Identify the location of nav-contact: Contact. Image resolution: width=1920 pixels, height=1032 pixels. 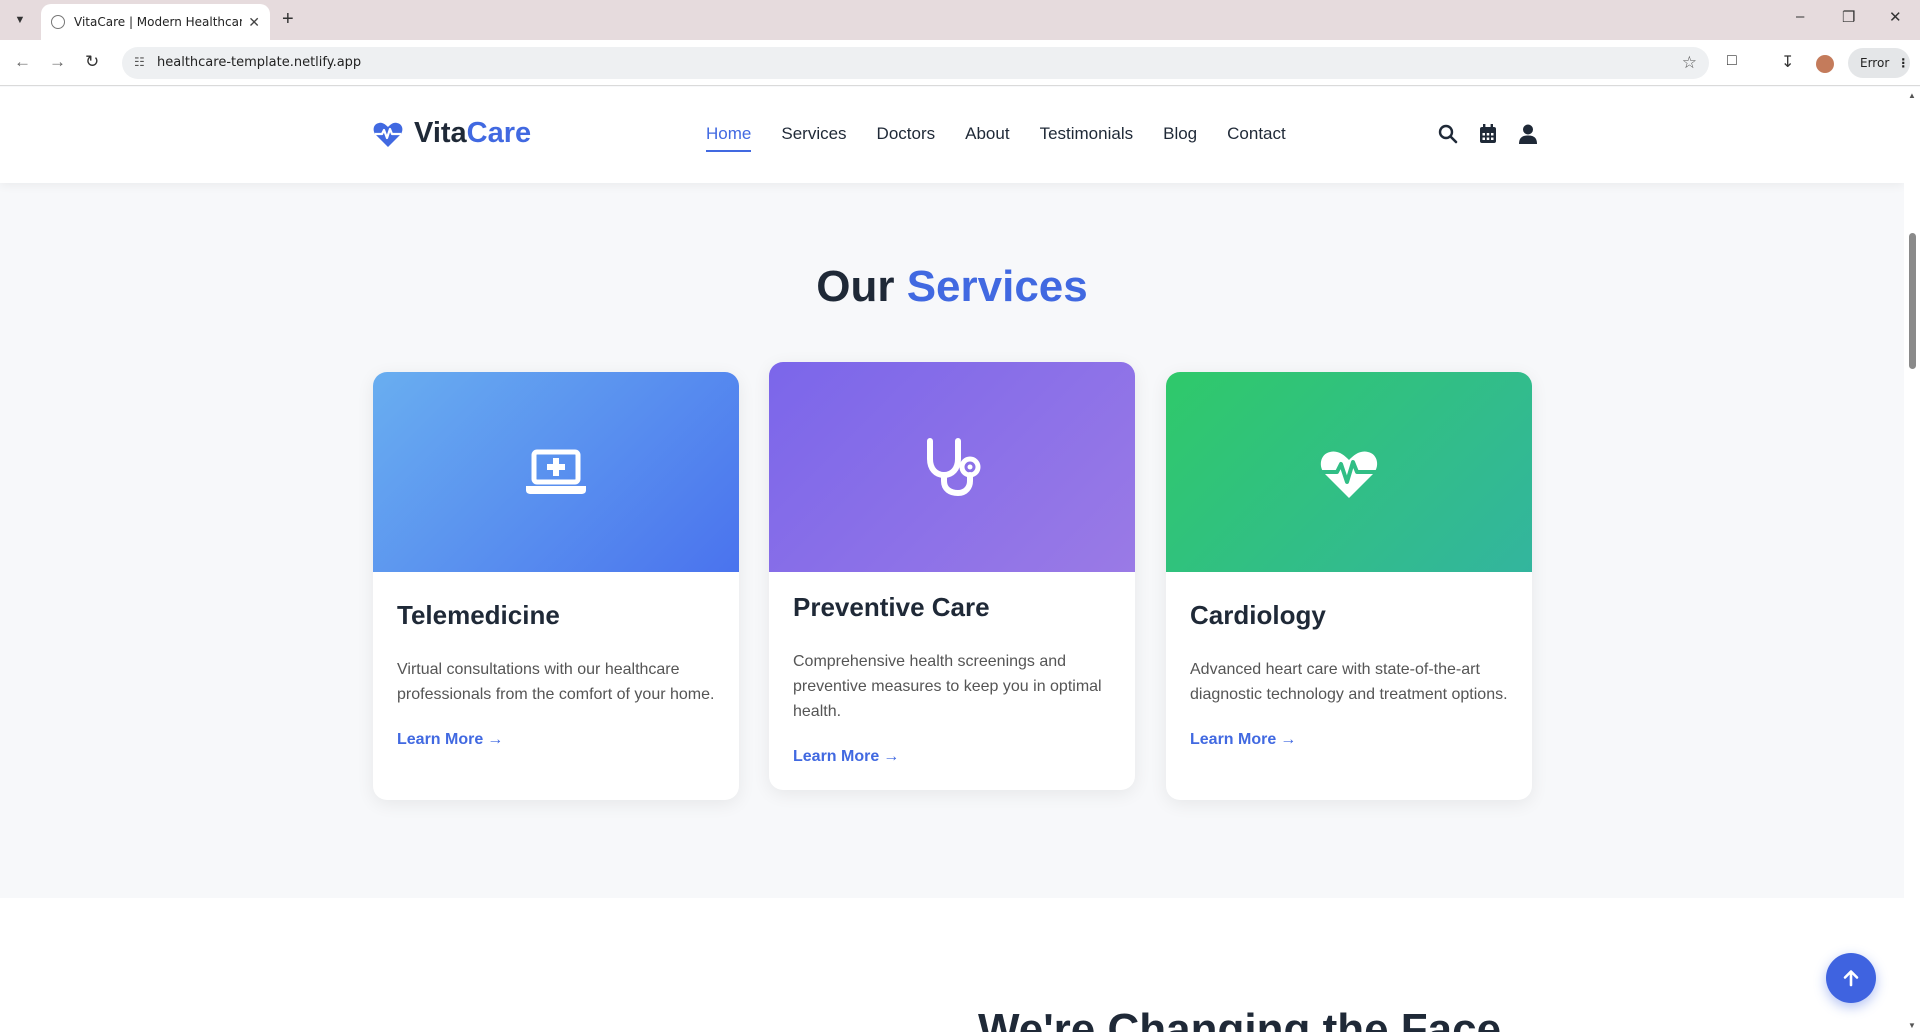
(1256, 138).